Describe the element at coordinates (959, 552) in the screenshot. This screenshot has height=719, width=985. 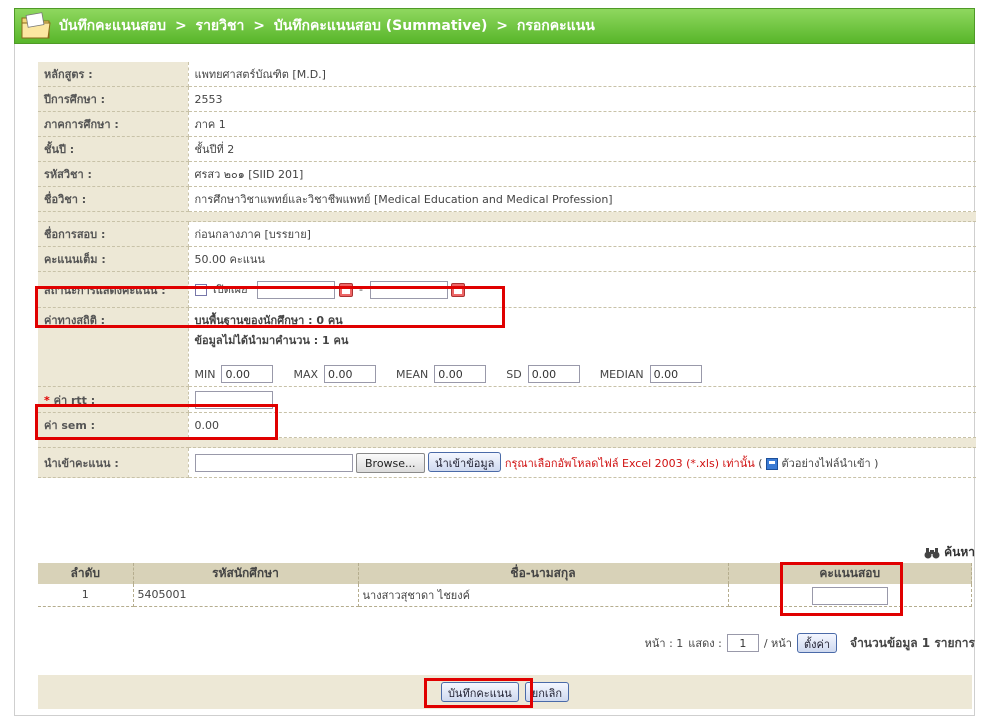
I see `search-label: ค้นหา` at that location.